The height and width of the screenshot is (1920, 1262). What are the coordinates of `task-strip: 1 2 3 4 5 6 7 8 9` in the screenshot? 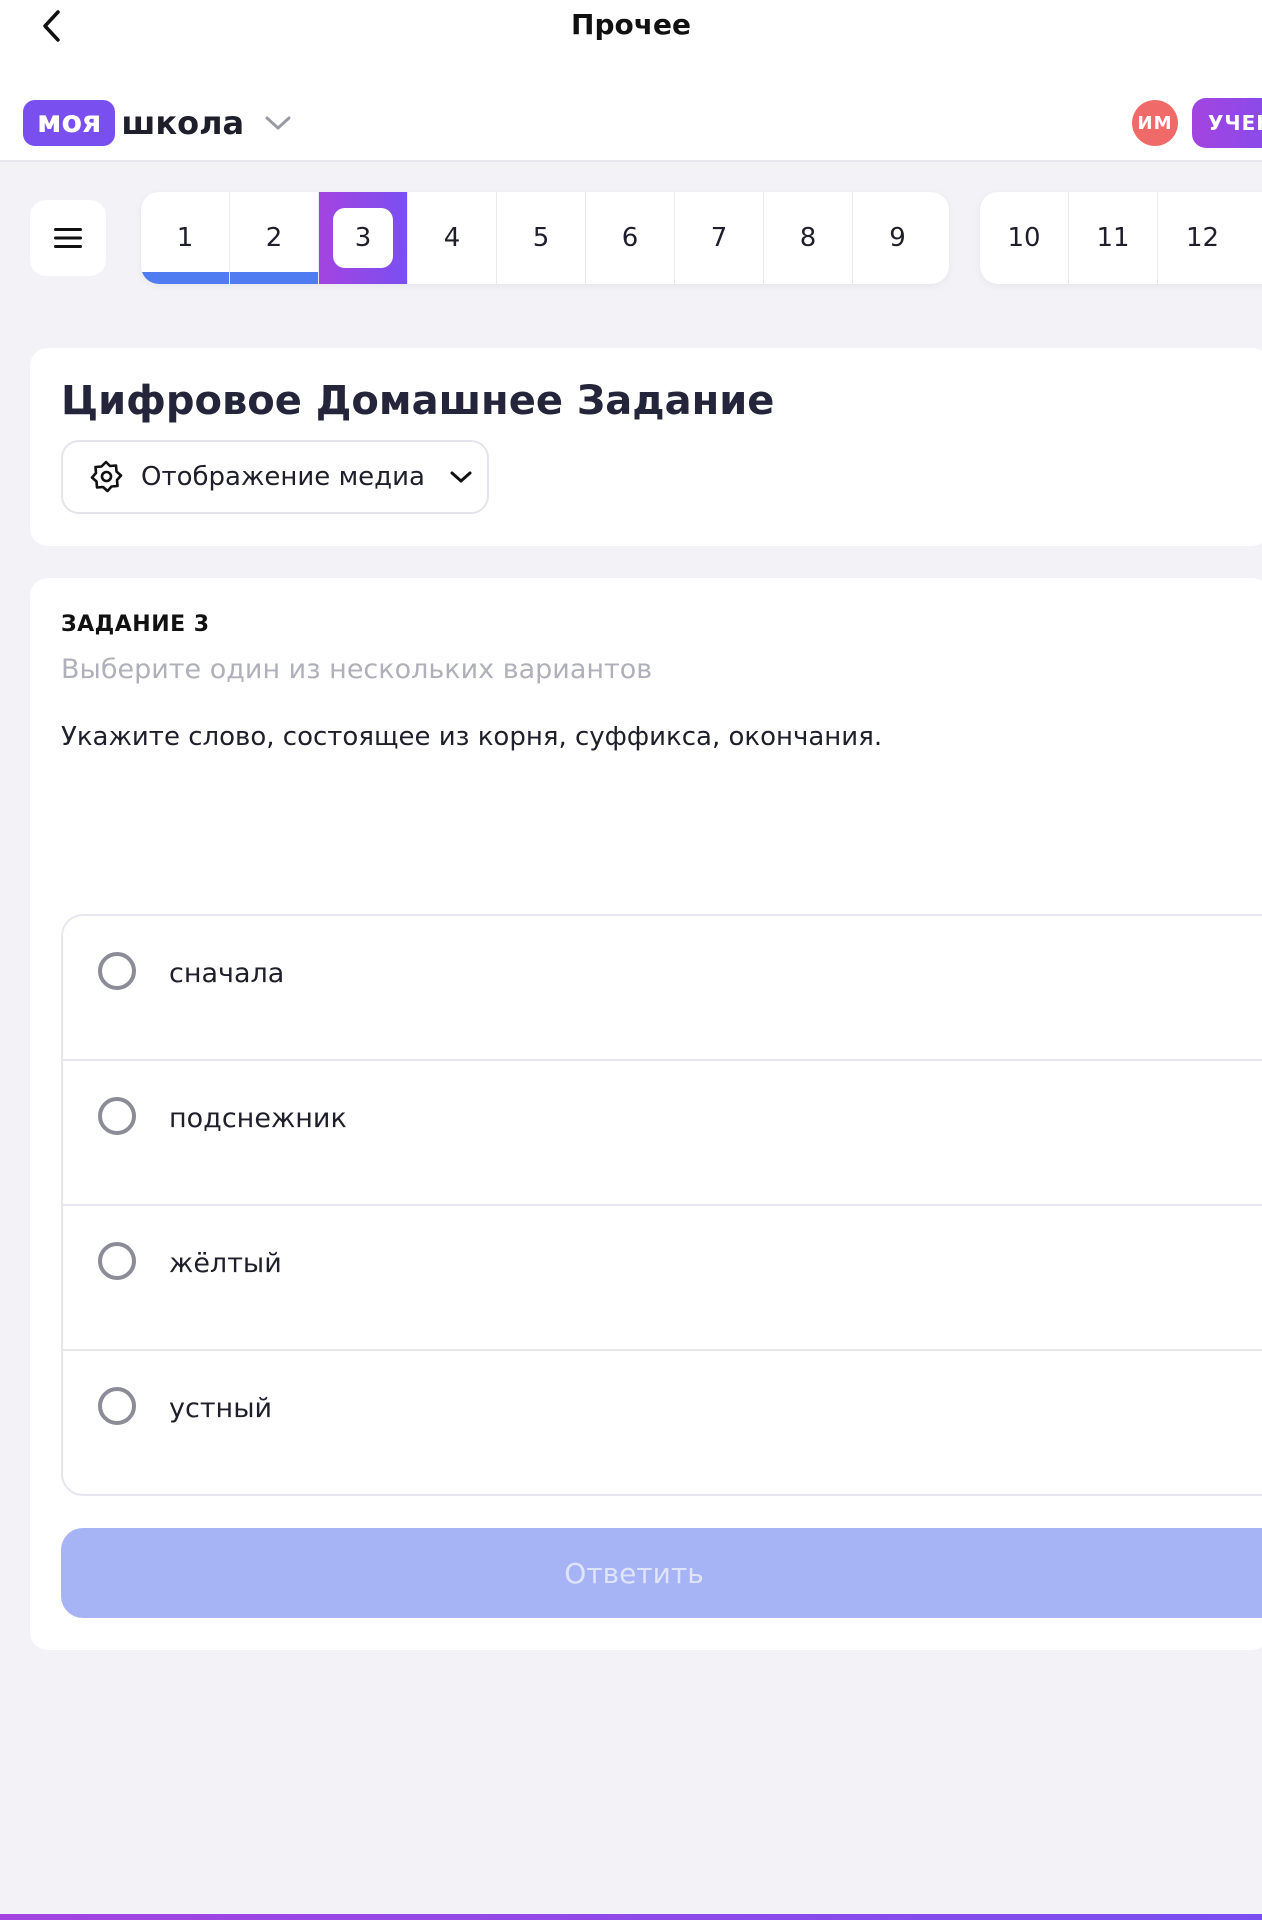 It's located at (545, 238).